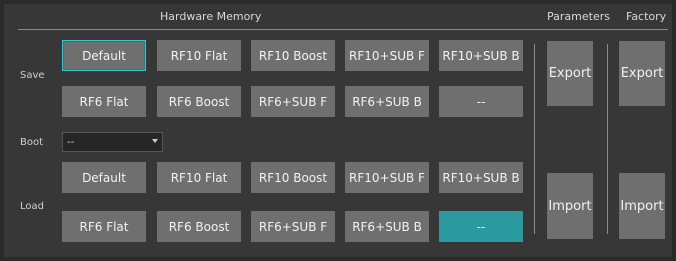  What do you see at coordinates (570, 73) in the screenshot?
I see `parameters-export-button: Export` at bounding box center [570, 73].